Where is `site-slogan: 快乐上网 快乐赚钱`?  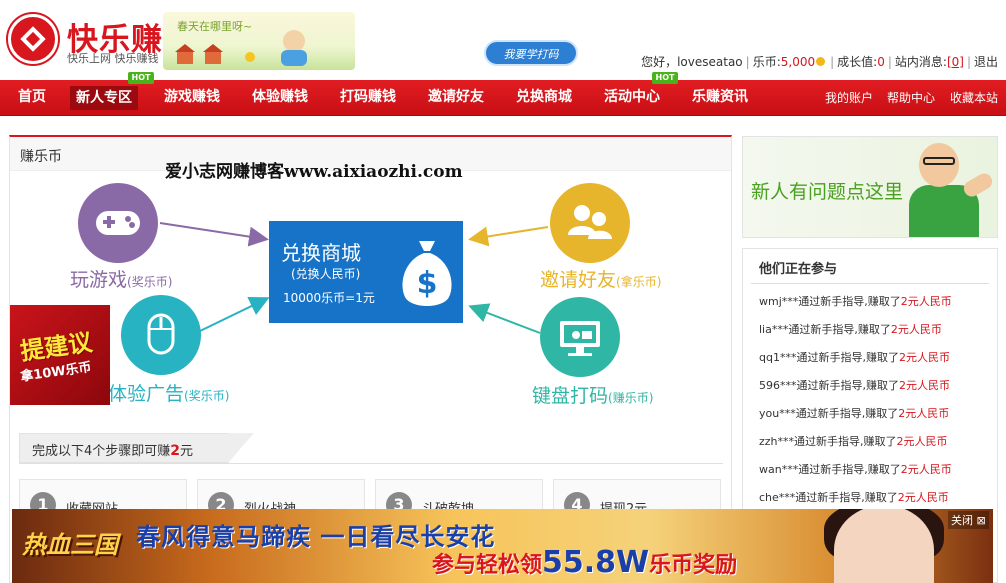
site-slogan: 快乐上网 快乐赚钱 is located at coordinates (113, 58).